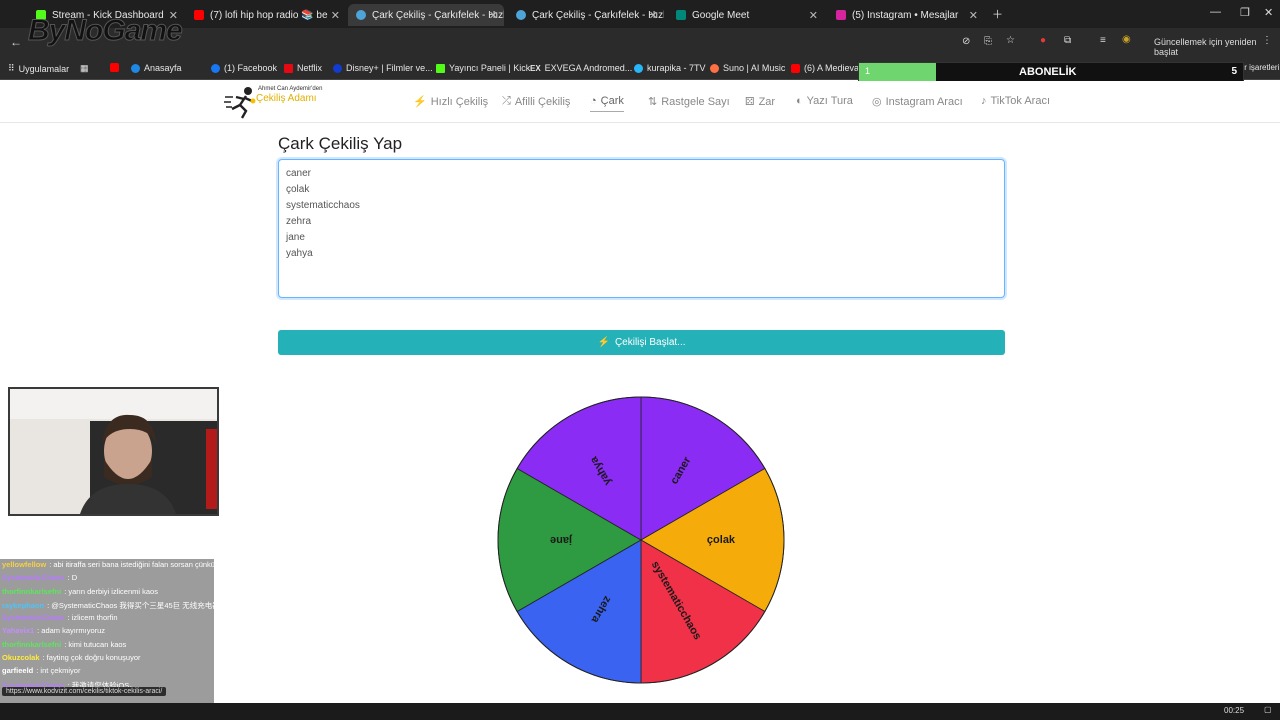  What do you see at coordinates (21, 658) in the screenshot?
I see `chat-username: Okuzcolak` at bounding box center [21, 658].